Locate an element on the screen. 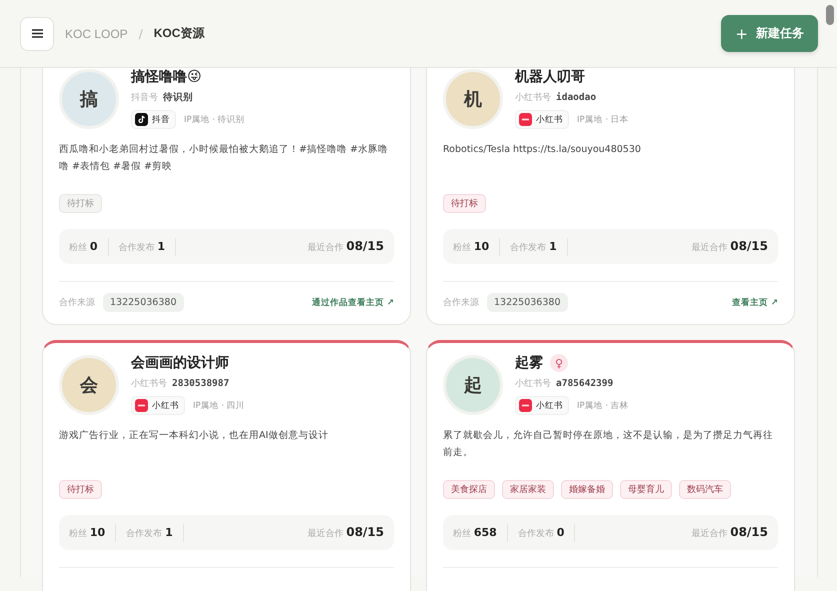 The image size is (837, 591). ip-location: IP属地 · 待识别 is located at coordinates (214, 120).